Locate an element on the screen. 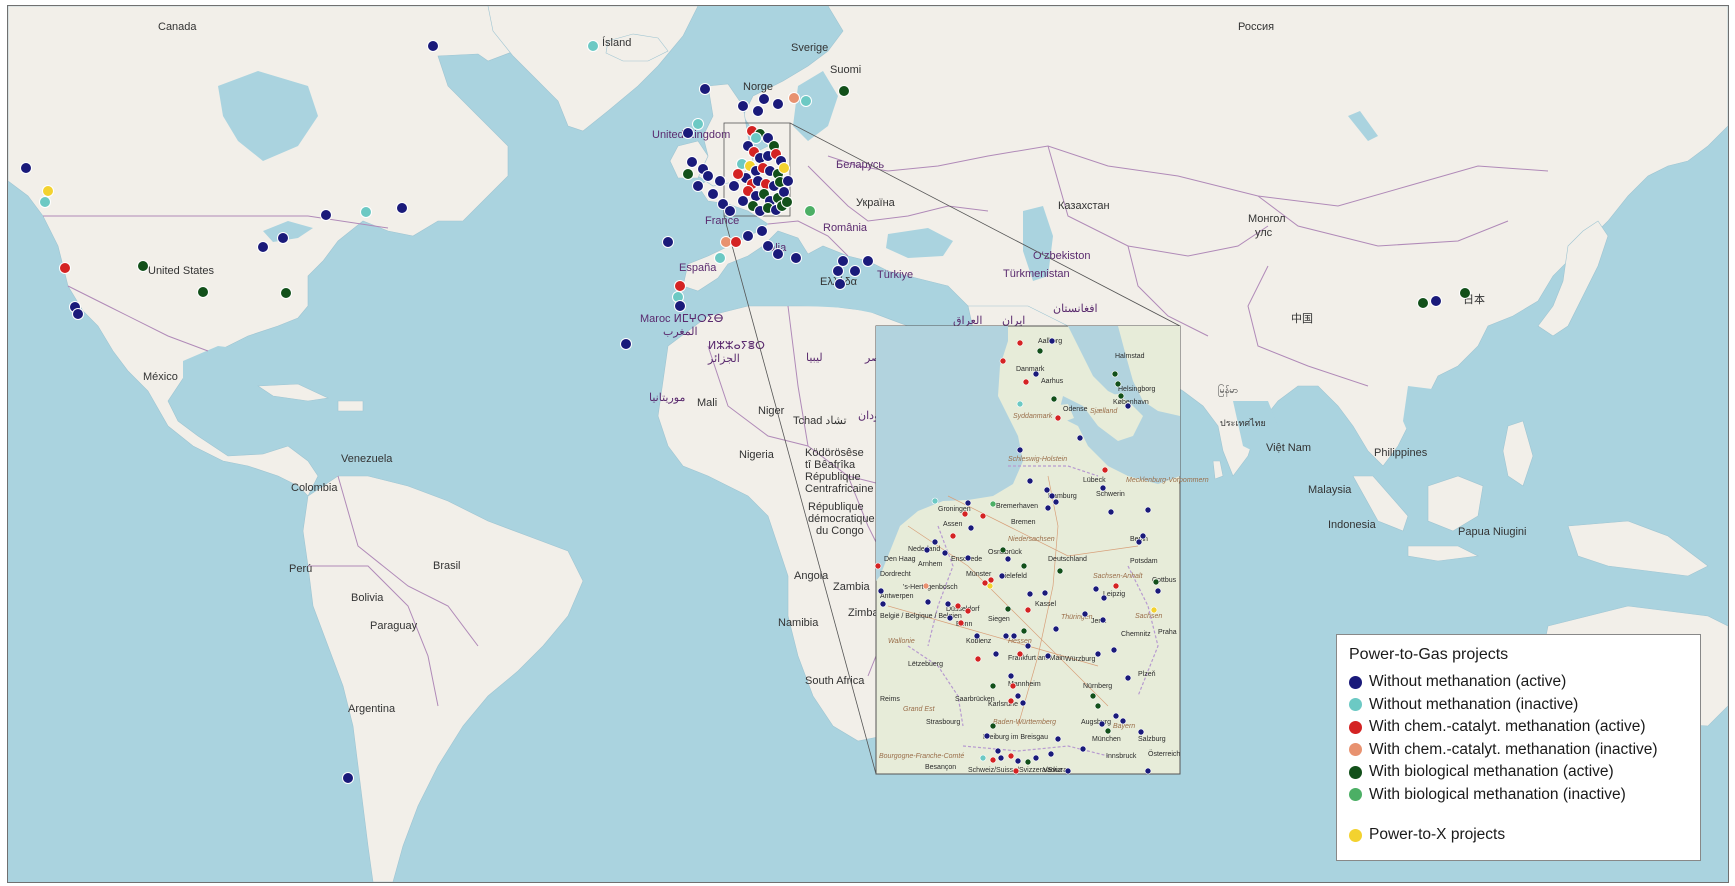 This screenshot has height=886, width=1735. inset-marker-bio-inactive is located at coordinates (993, 504).